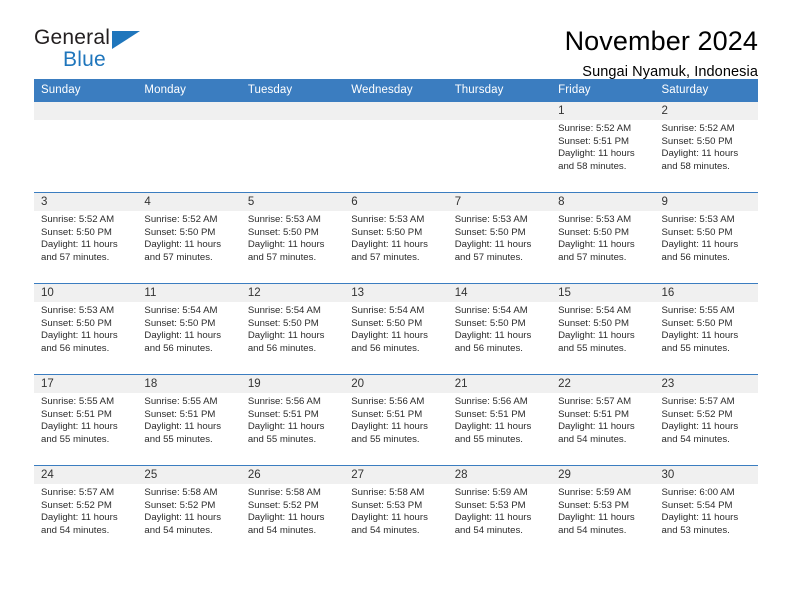 Image resolution: width=792 pixels, height=612 pixels. Describe the element at coordinates (661, 41) in the screenshot. I see `page-title: November 2024` at that location.